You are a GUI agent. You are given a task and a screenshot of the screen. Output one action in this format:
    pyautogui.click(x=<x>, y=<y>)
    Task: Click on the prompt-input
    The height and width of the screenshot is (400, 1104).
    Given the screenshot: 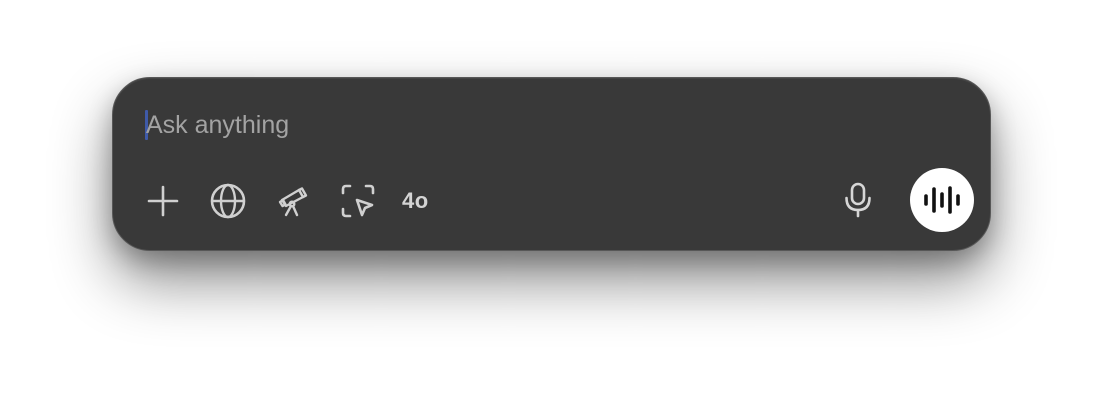 What is the action you would take?
    pyautogui.click(x=496, y=125)
    